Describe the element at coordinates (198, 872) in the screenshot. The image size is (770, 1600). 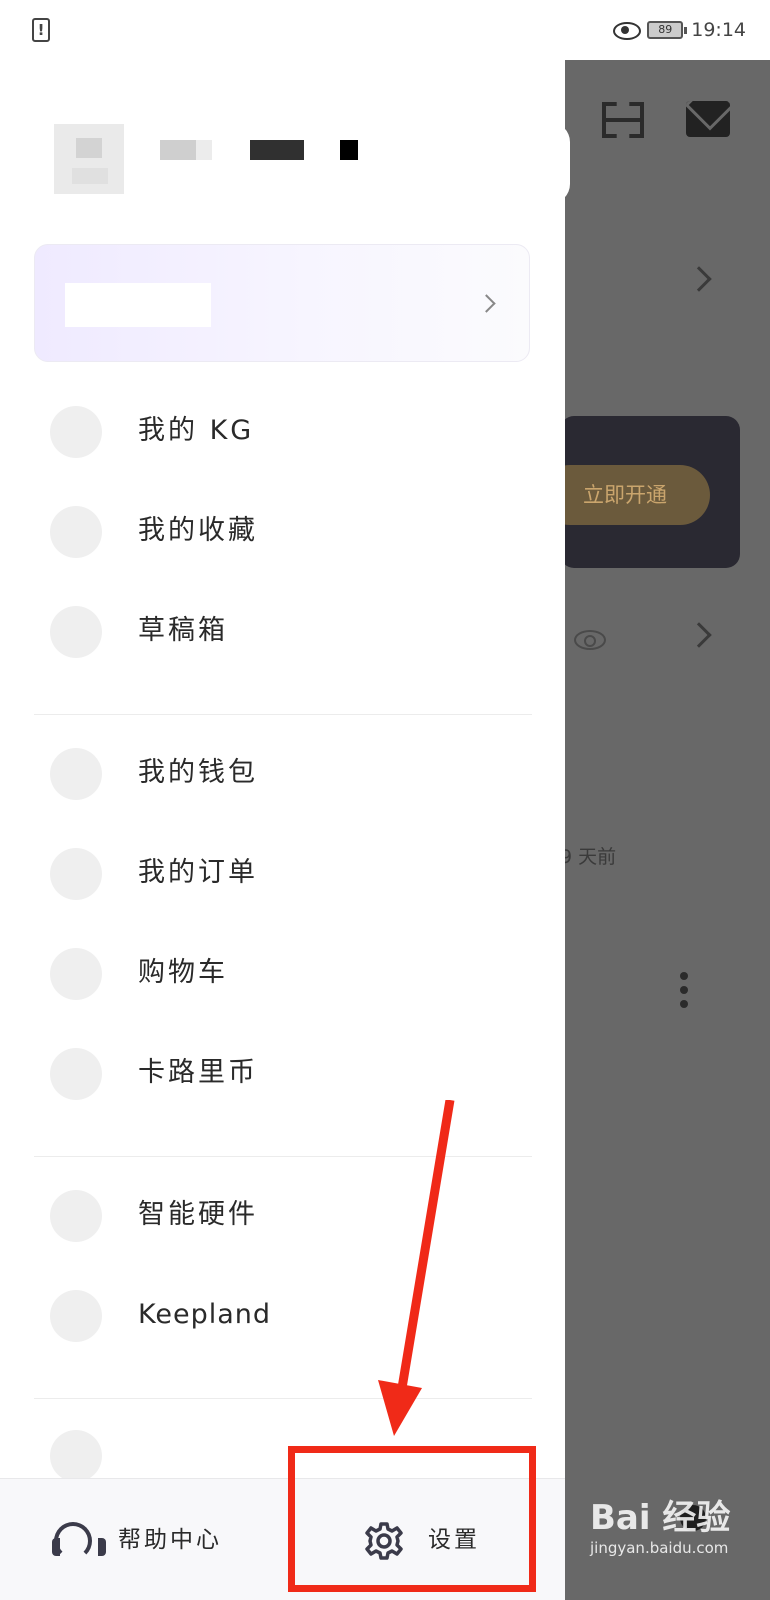
I see `menu-item-label: 我的订单` at that location.